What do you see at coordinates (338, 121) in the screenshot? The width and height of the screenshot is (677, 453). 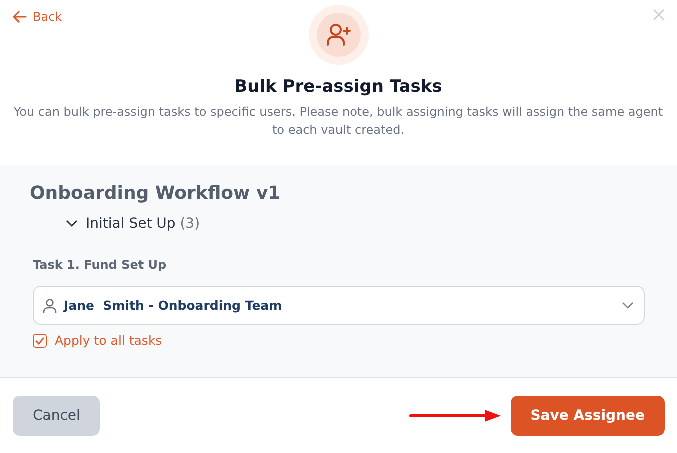 I see `dialog-description: You can bulk pre-assign tasks to specific users. Please note, bulk assigning tasks will assign the same agent to each vault created.` at bounding box center [338, 121].